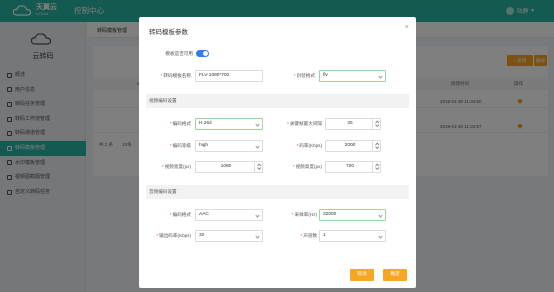 This screenshot has width=554, height=292. Describe the element at coordinates (352, 236) in the screenshot. I see `channels-select: 1` at that location.